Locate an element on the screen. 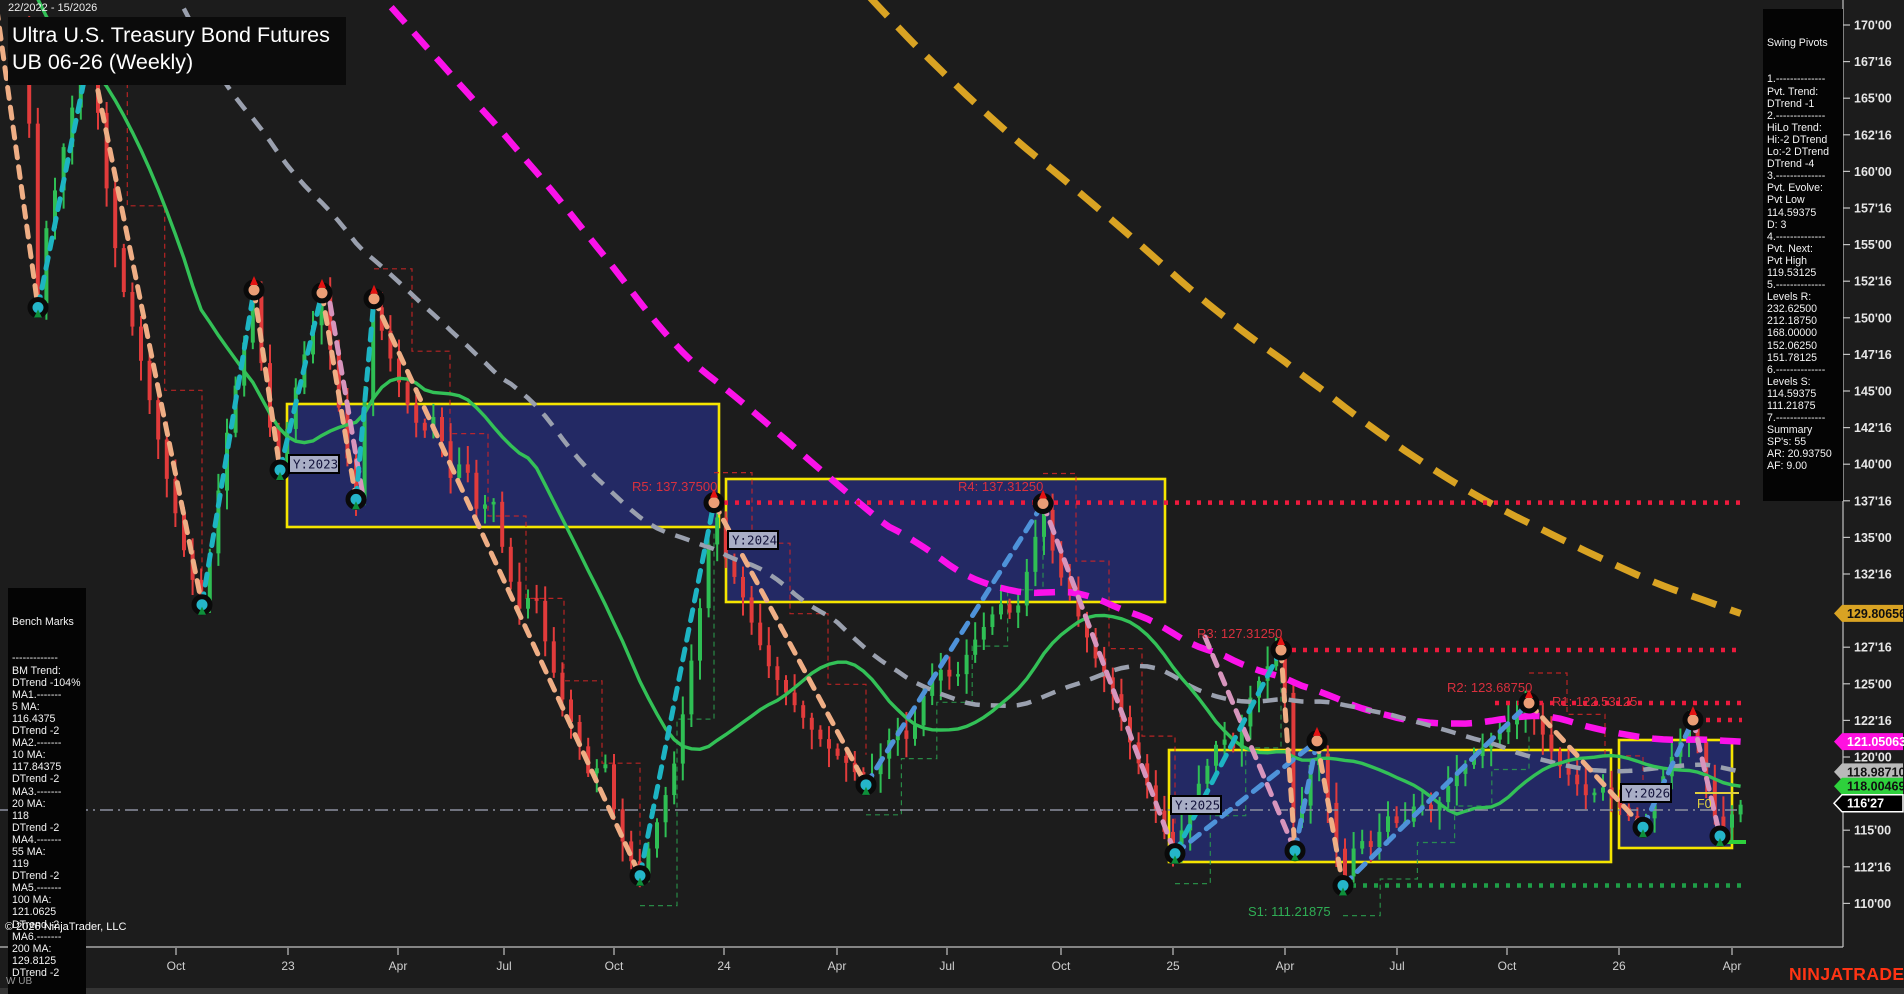  price-axis-label: 145'00 is located at coordinates (1873, 392).